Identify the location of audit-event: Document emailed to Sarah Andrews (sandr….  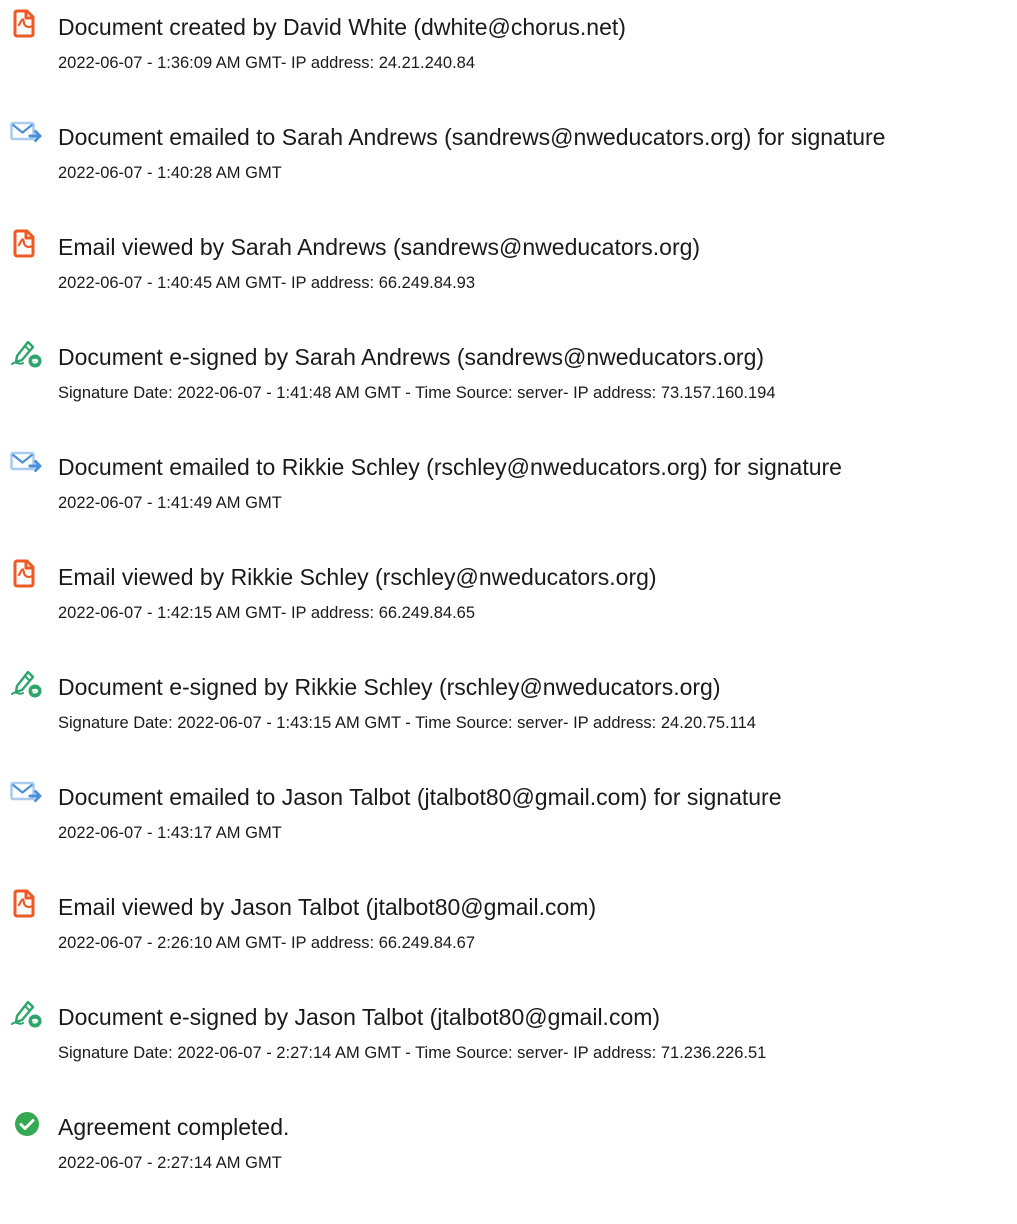
(508, 150).